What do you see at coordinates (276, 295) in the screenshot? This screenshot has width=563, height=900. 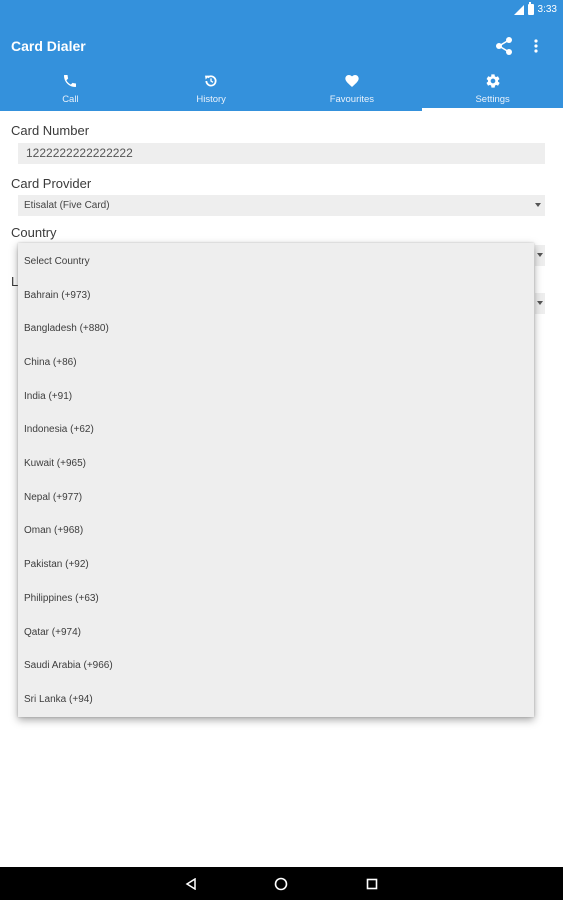 I see `country-option: Bahrain (+973)` at bounding box center [276, 295].